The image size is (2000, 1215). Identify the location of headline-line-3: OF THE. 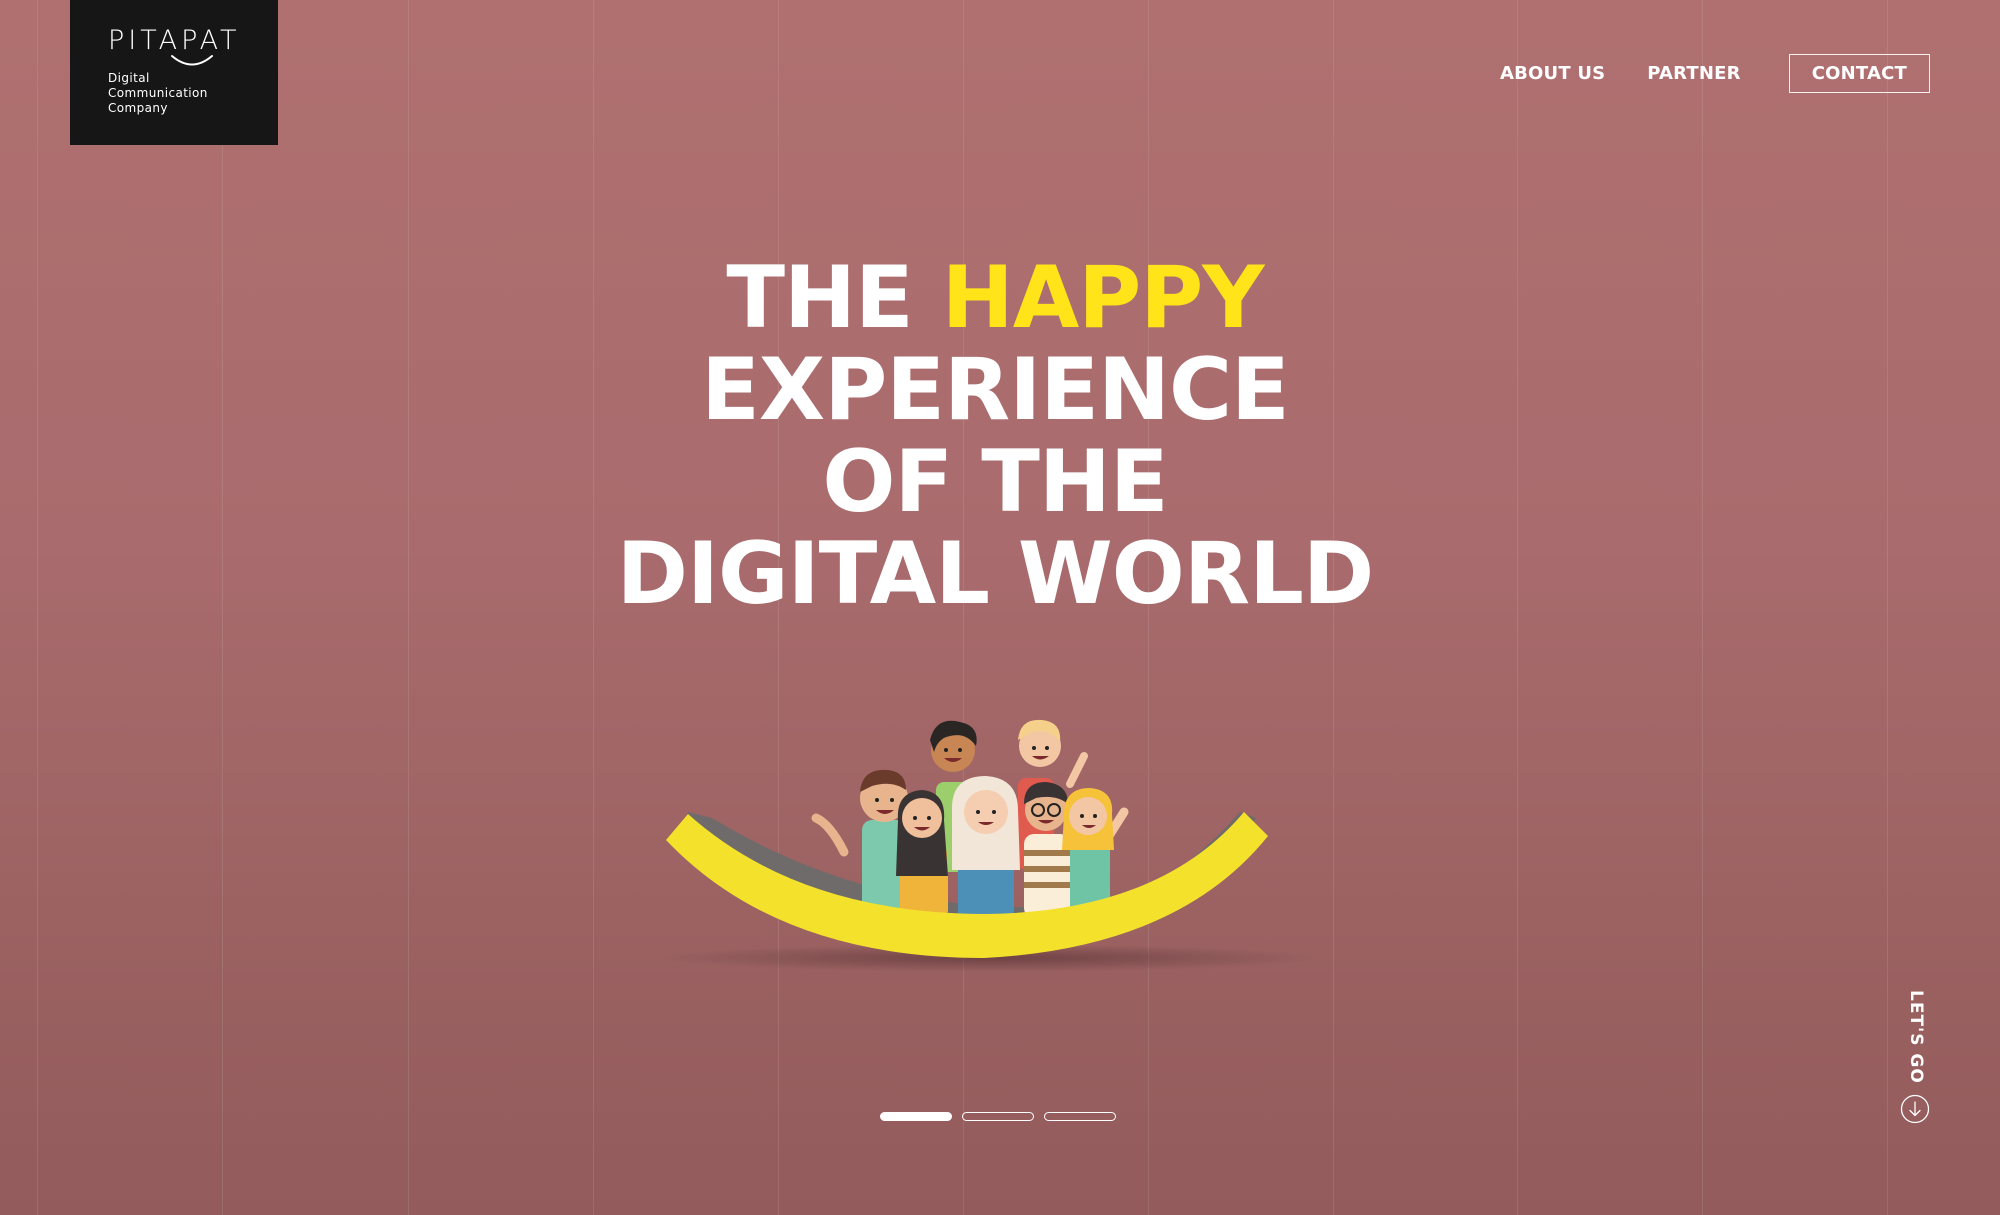
(995, 482).